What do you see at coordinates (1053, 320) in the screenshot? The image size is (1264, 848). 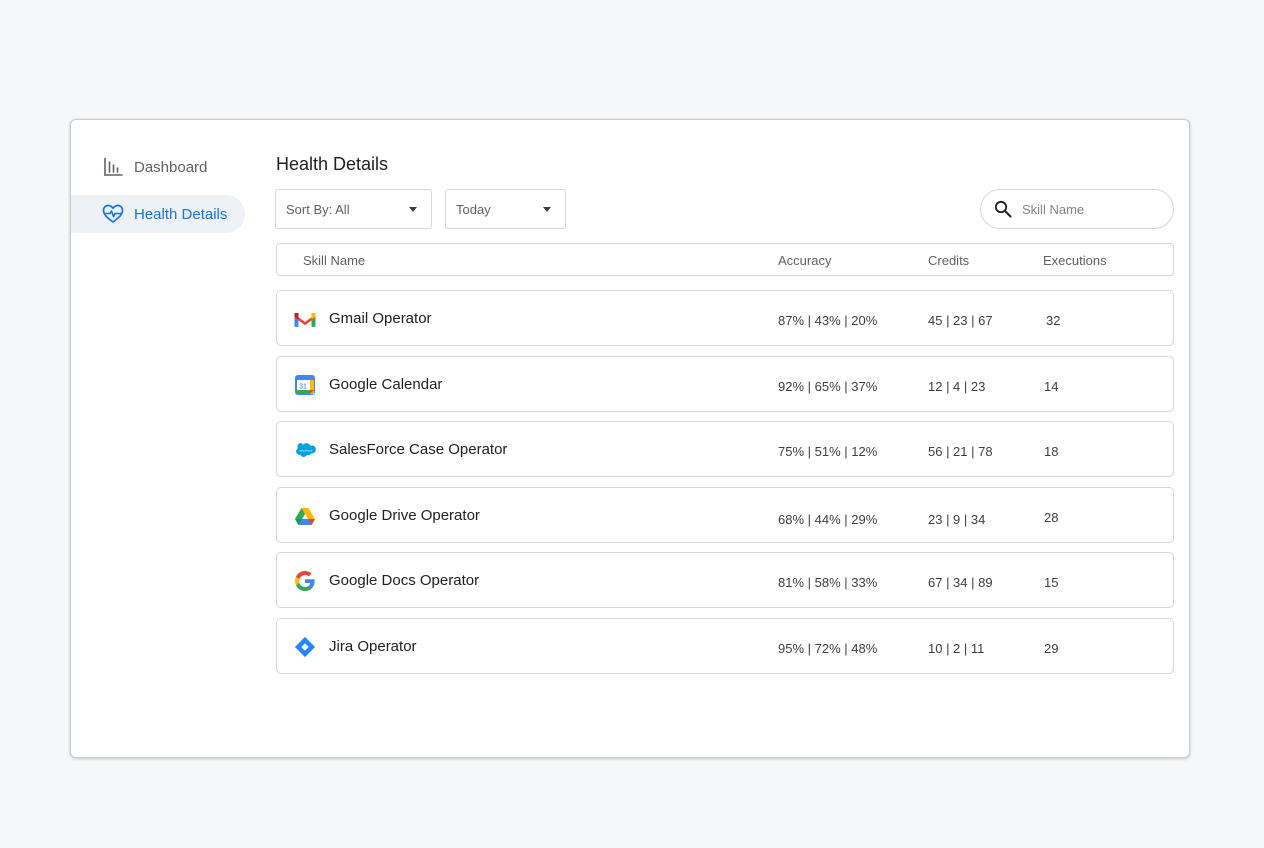 I see `executions-value: 32` at bounding box center [1053, 320].